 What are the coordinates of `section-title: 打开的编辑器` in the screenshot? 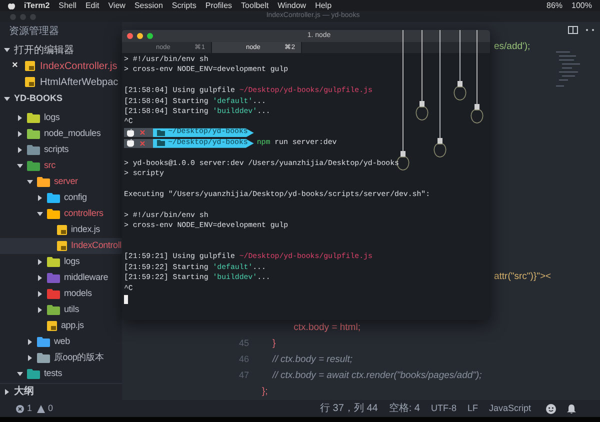 It's located at (44, 51).